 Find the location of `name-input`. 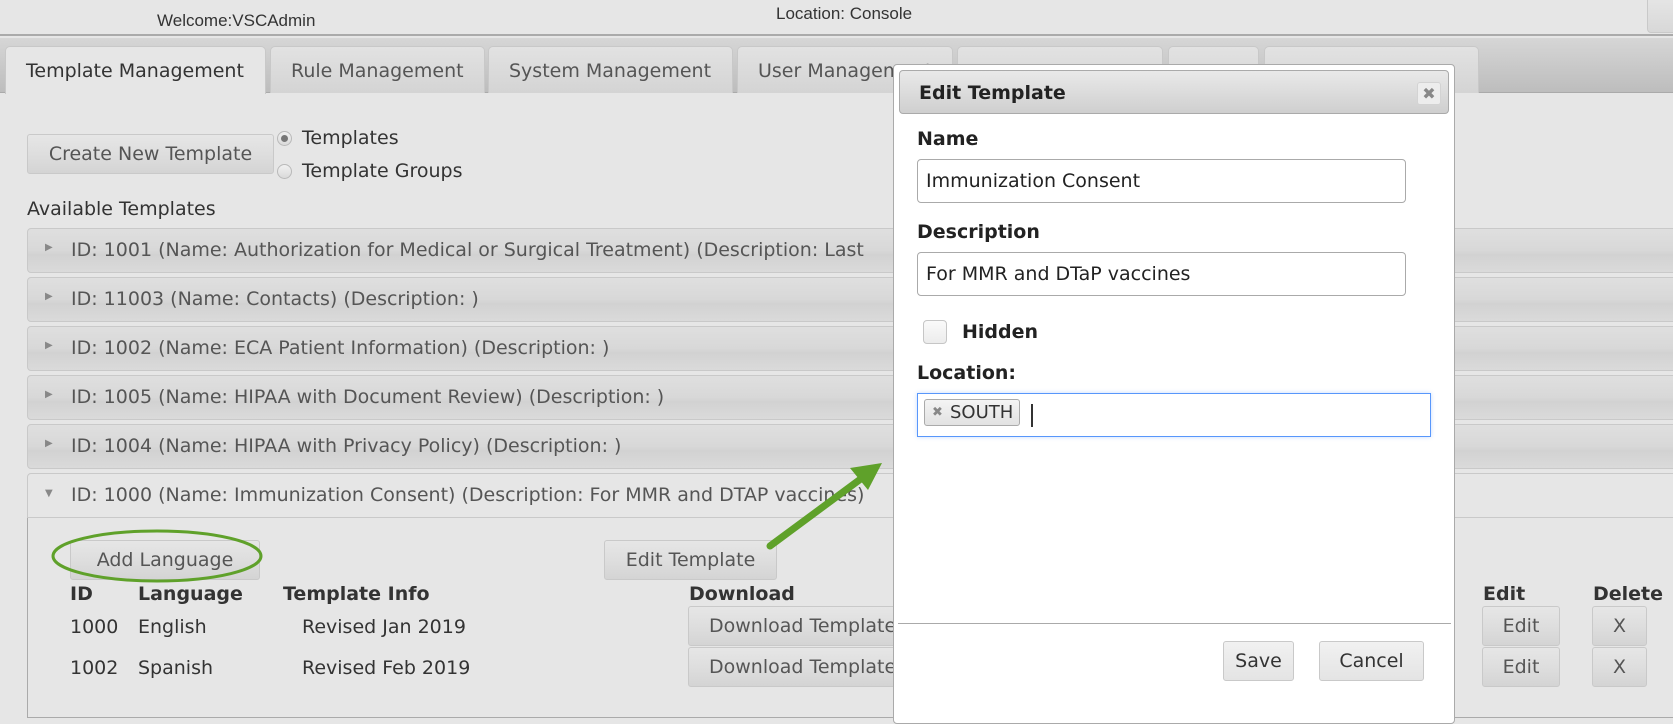

name-input is located at coordinates (1161, 181).